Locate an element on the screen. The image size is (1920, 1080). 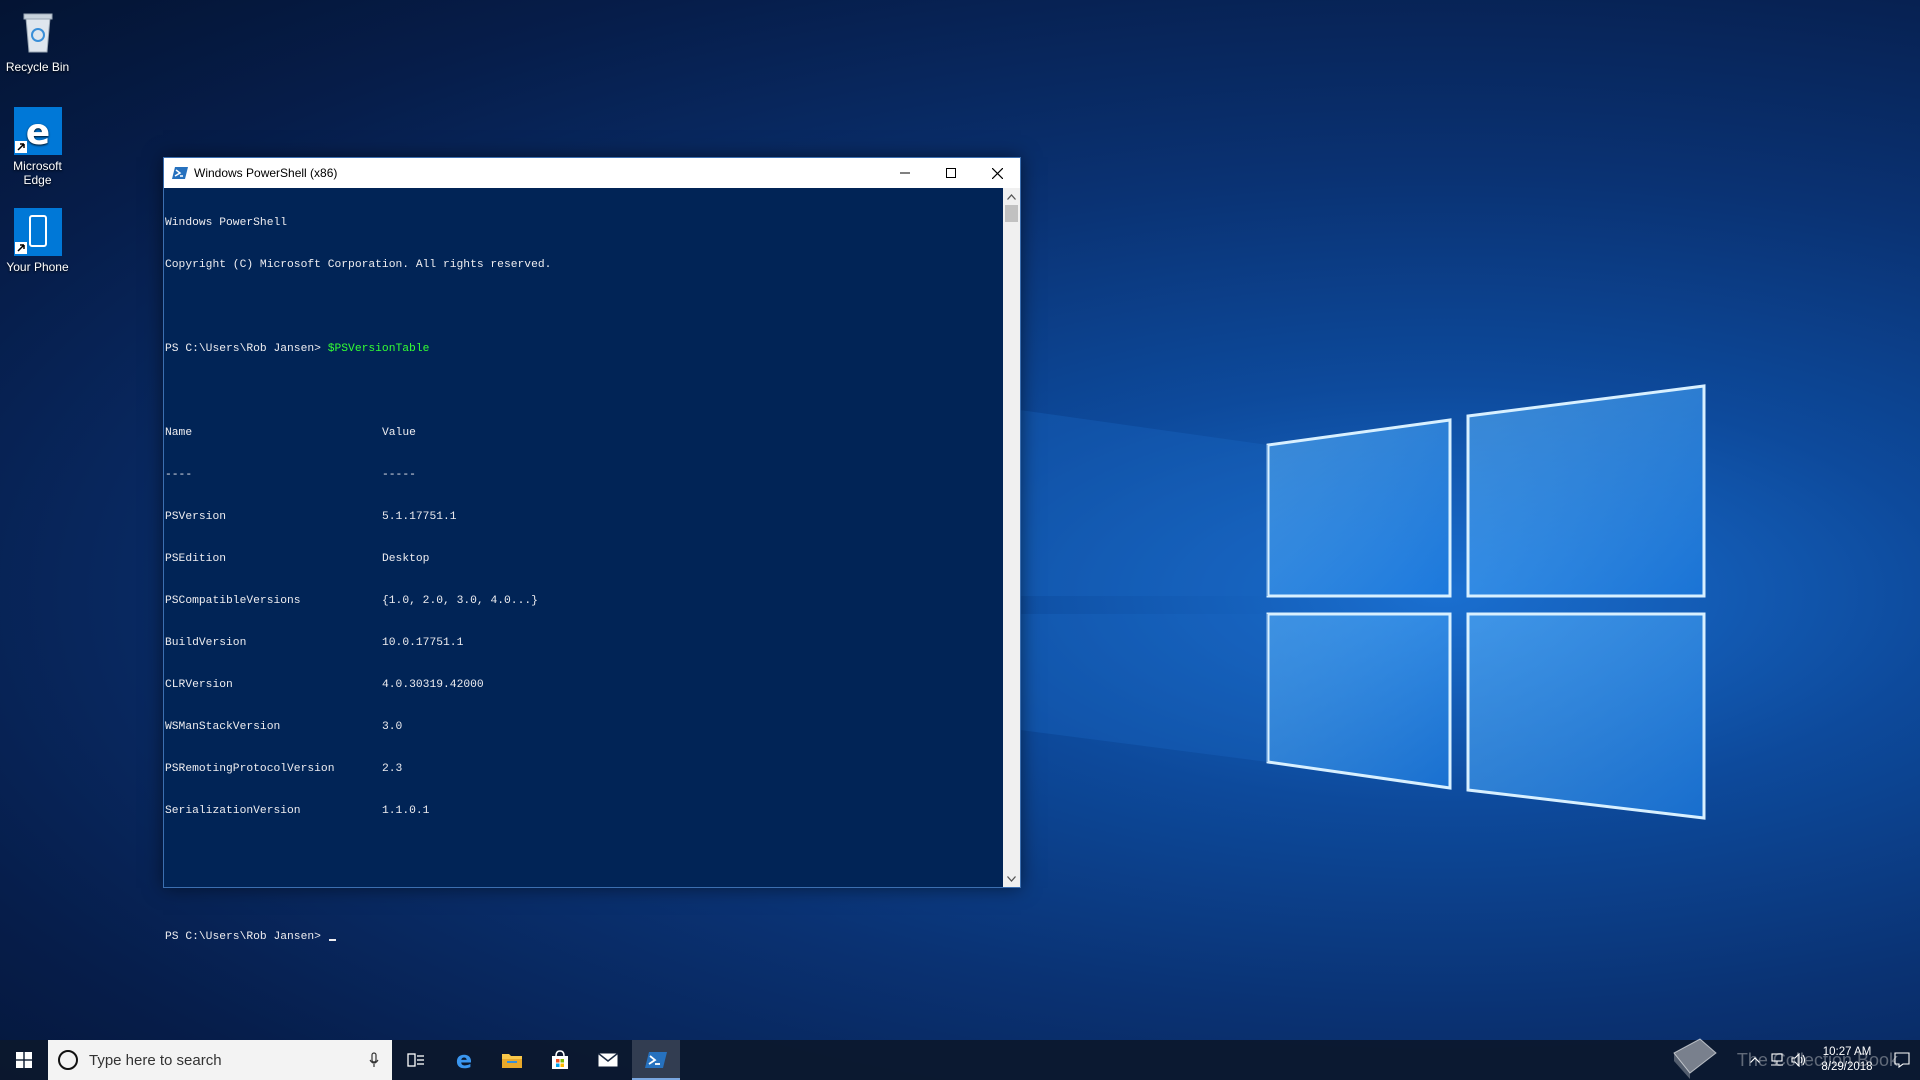
store-icon is located at coordinates (560, 1059).